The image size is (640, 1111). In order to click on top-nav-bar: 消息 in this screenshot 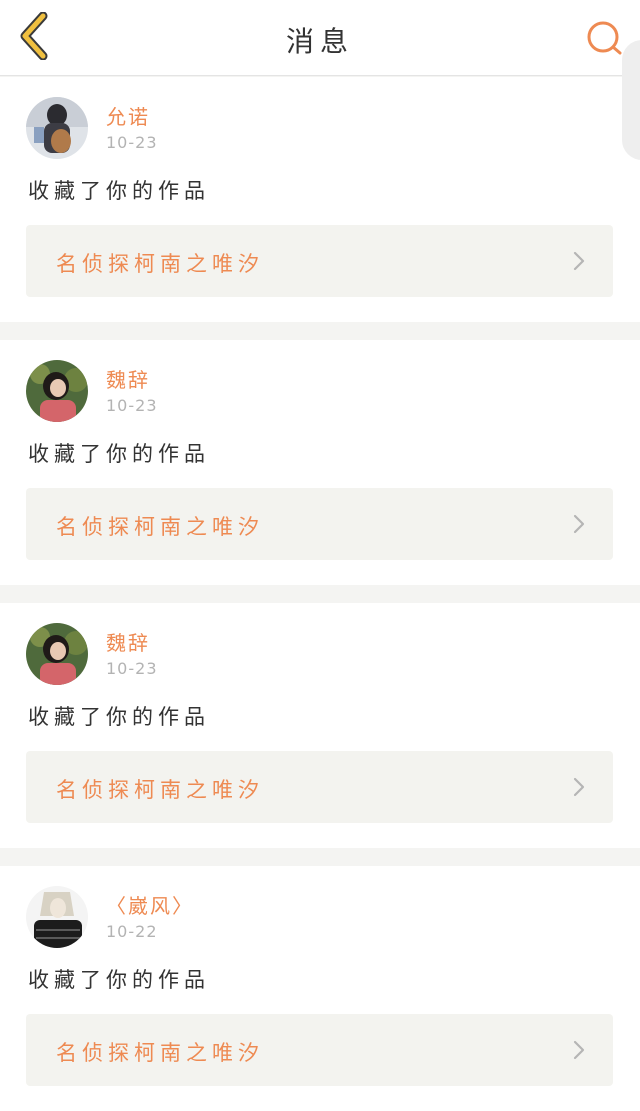, I will do `click(320, 38)`.